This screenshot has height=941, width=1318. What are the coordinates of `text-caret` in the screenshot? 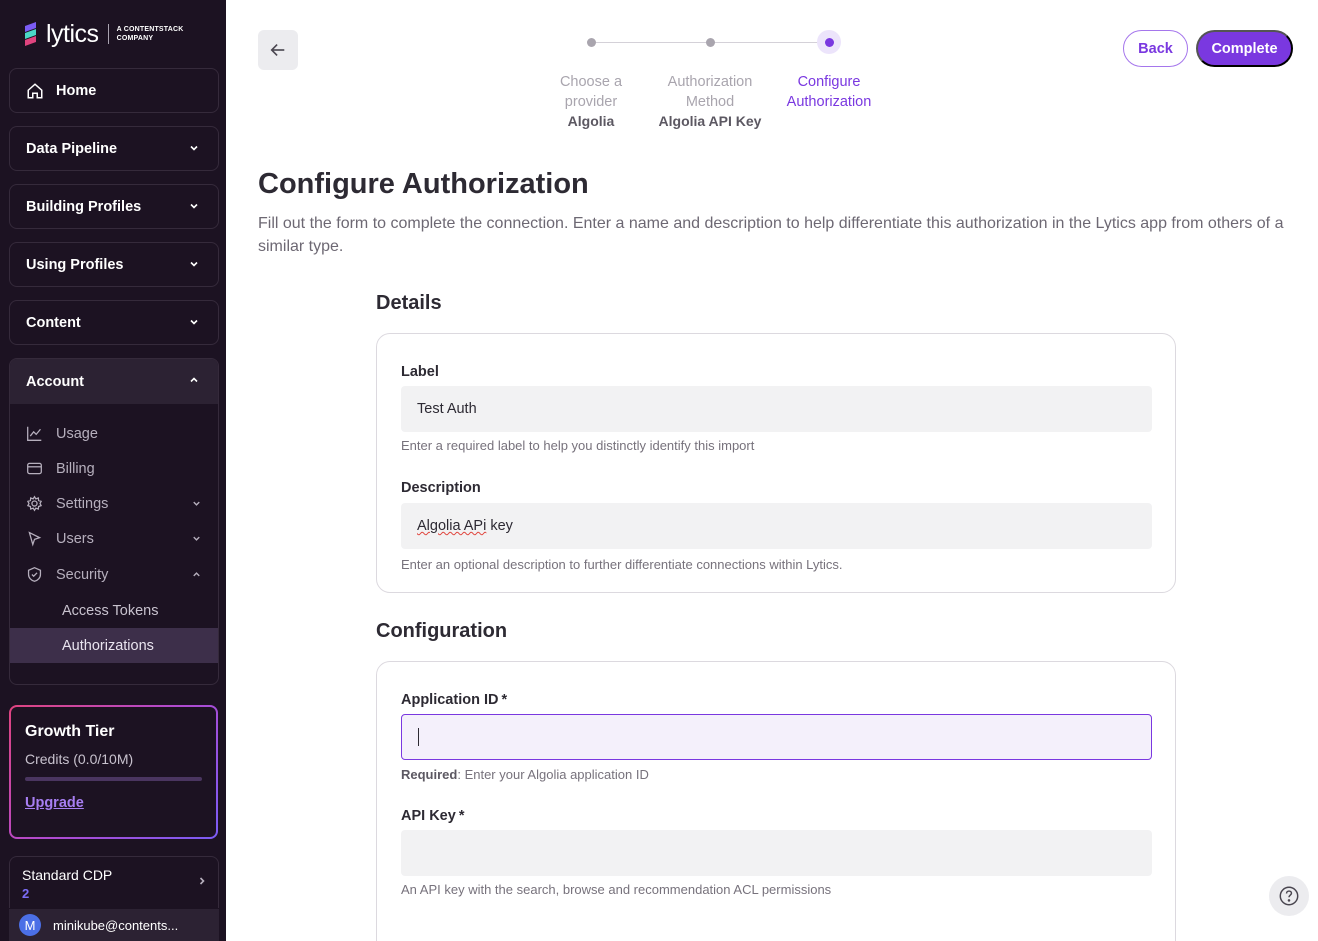 It's located at (418, 737).